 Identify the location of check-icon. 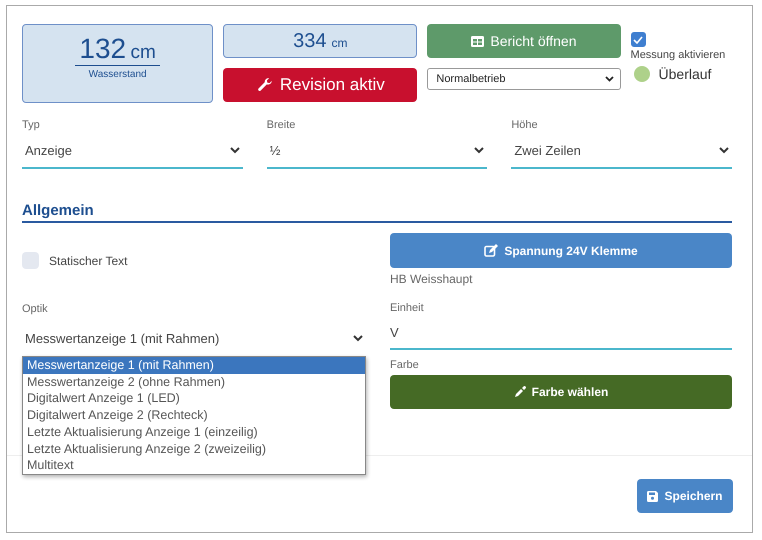
(638, 40).